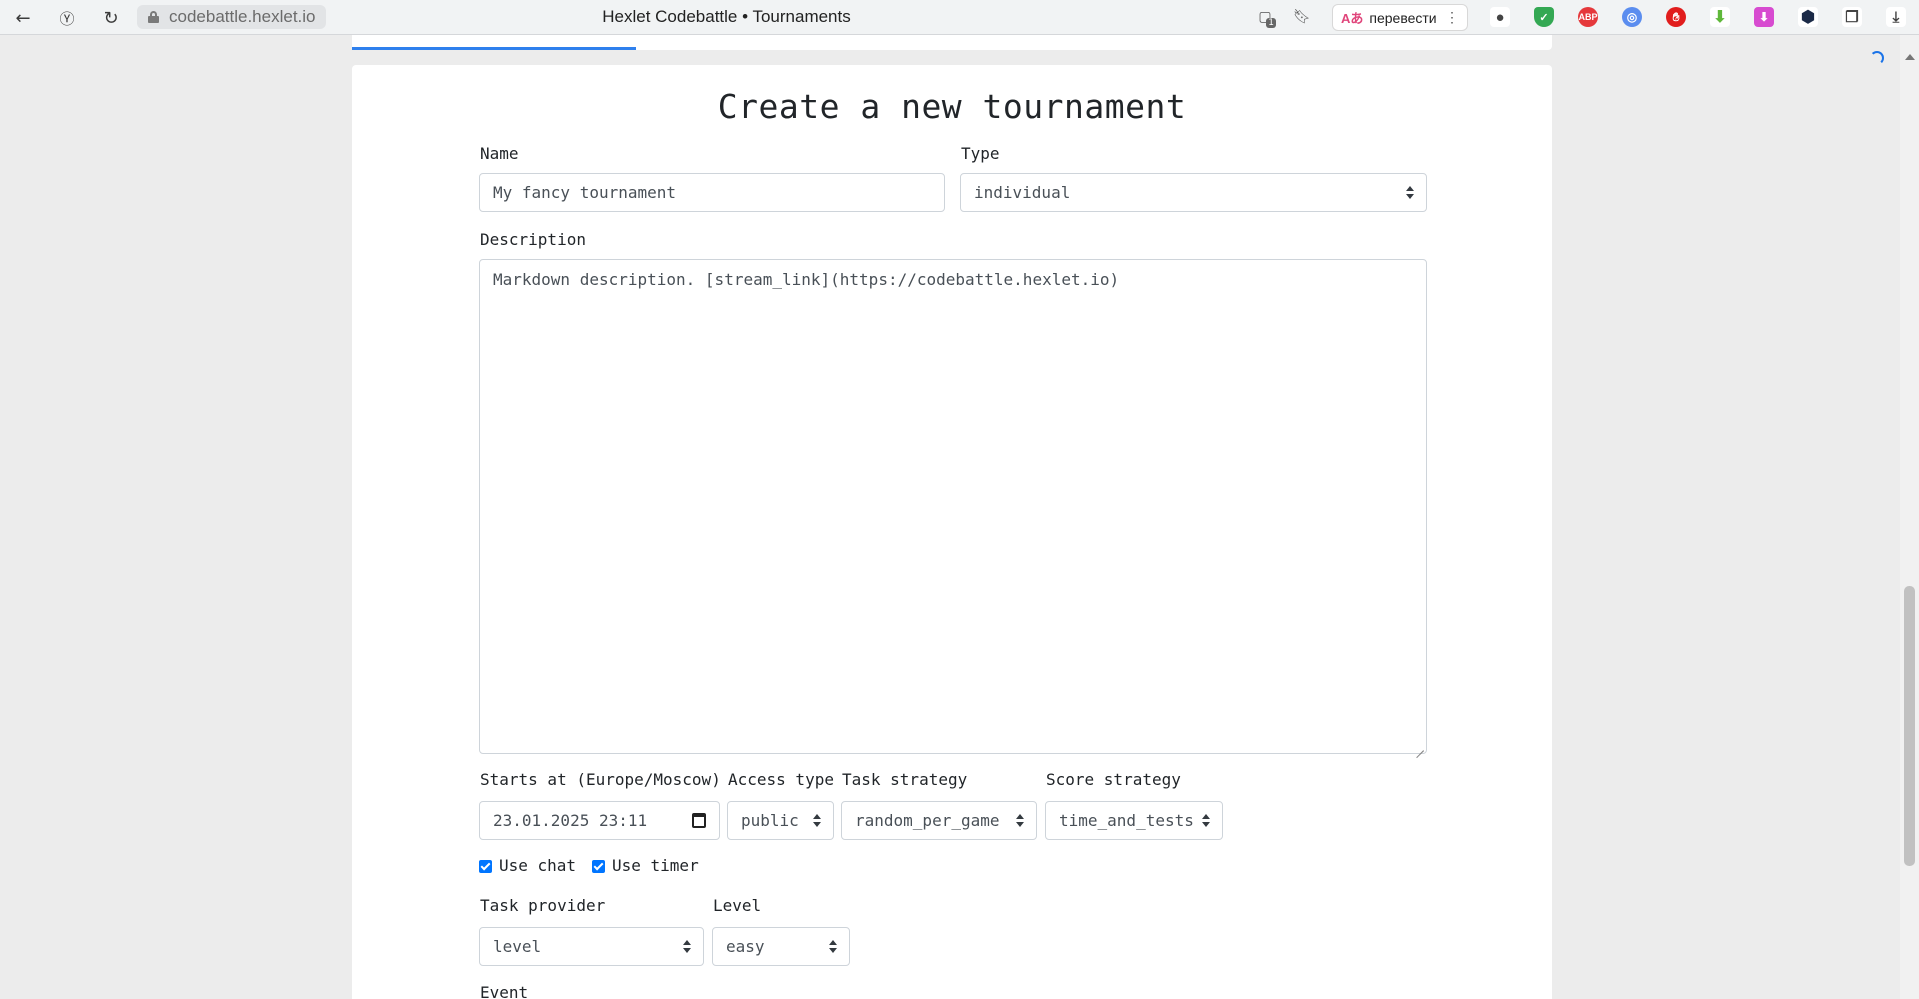  I want to click on yandex-logo-icon: Ⓨ, so click(67, 18).